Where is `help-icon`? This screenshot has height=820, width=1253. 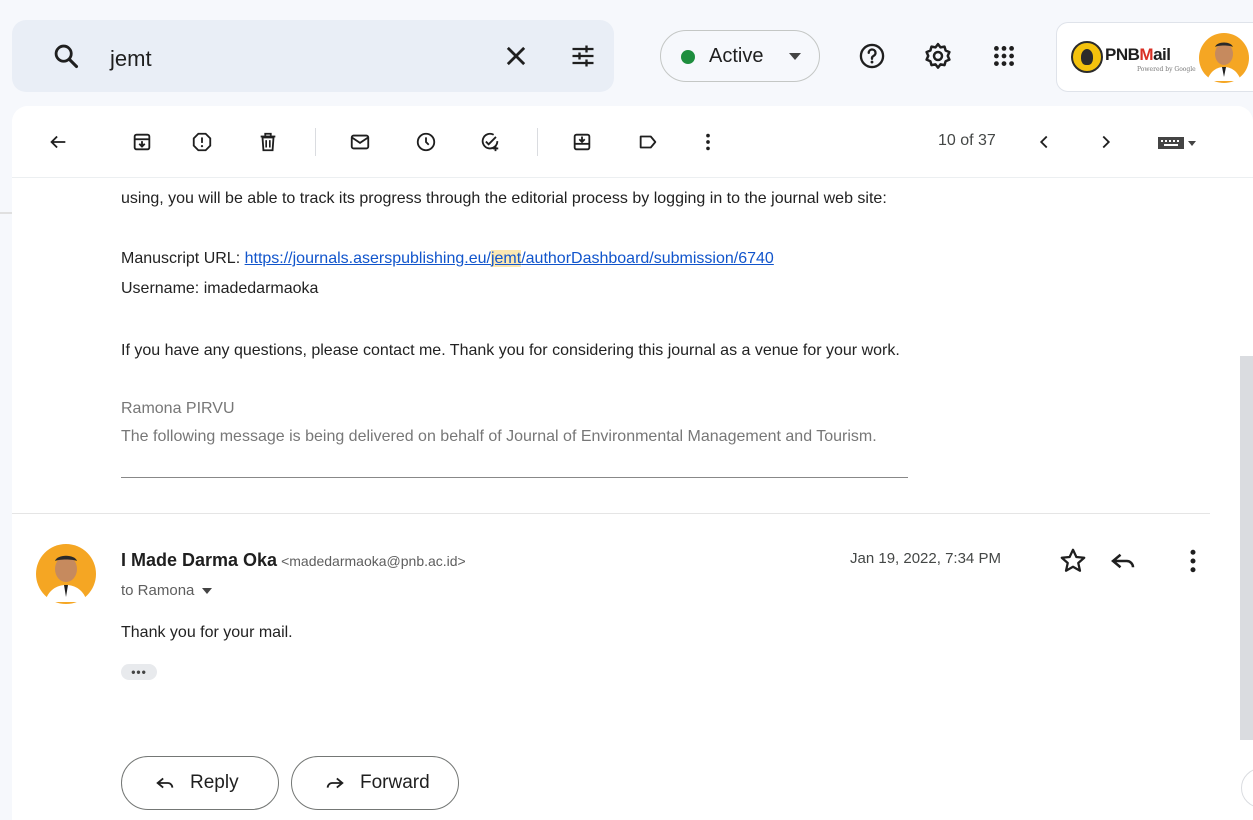
help-icon is located at coordinates (872, 56).